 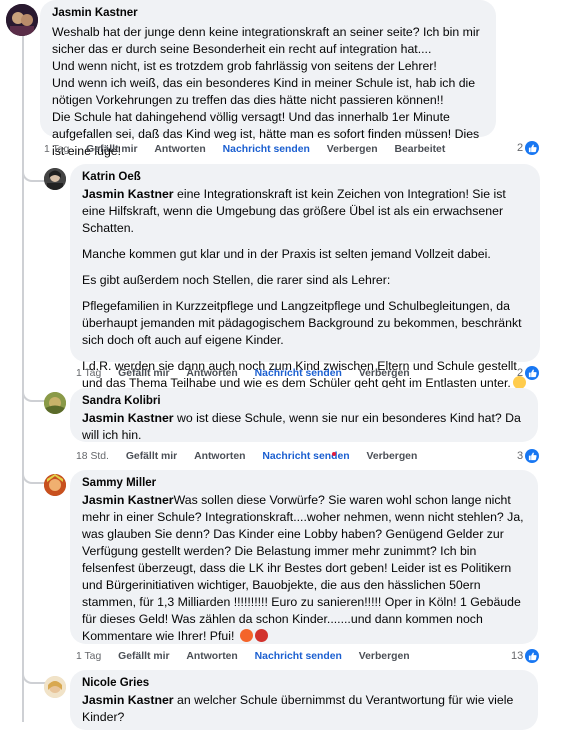 What do you see at coordinates (261, 635) in the screenshot?
I see `cursing-face-icon` at bounding box center [261, 635].